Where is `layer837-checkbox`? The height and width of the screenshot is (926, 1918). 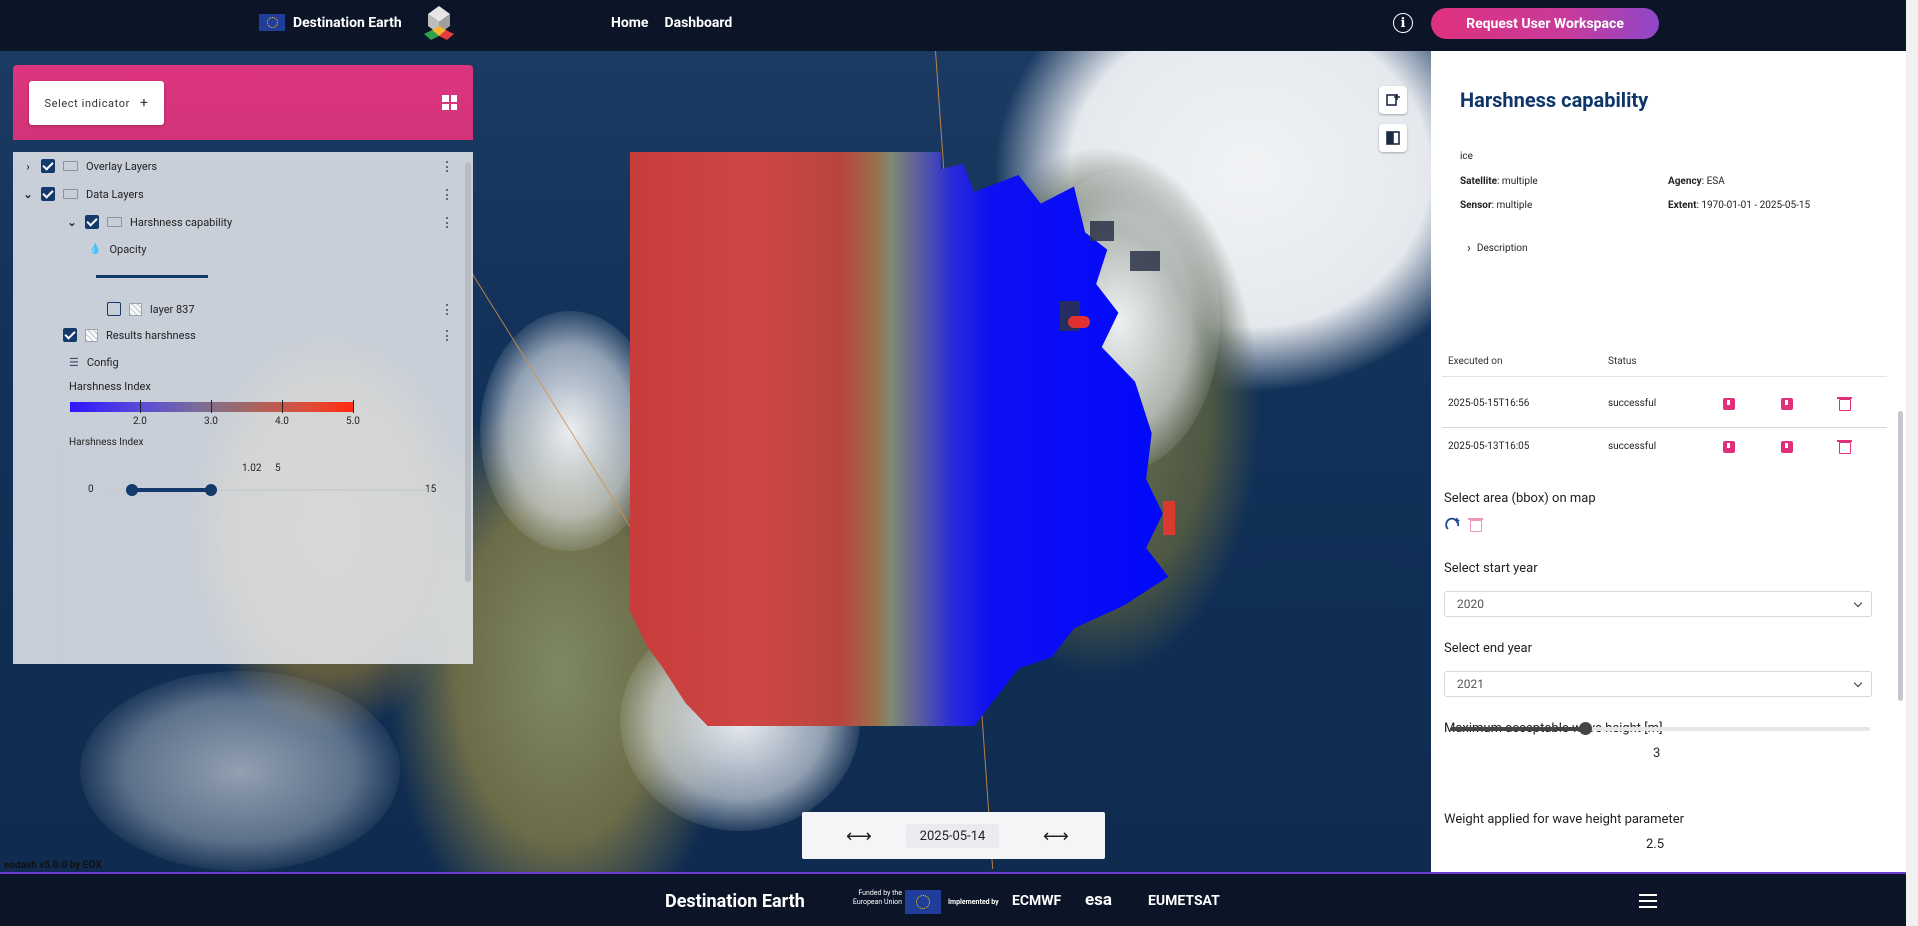
layer837-checkbox is located at coordinates (114, 309).